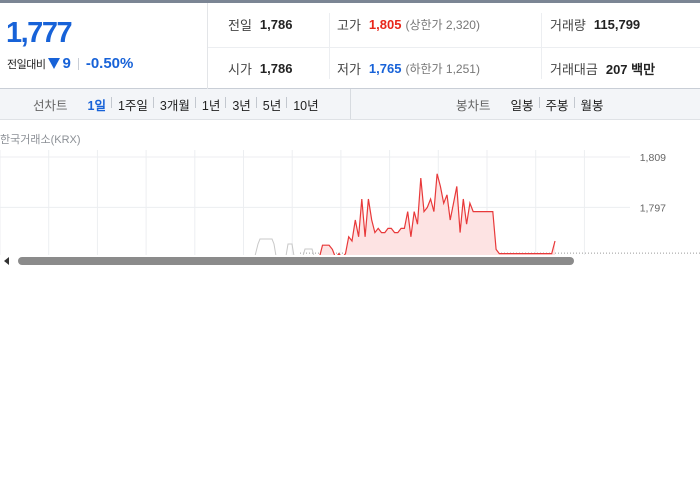 This screenshot has height=490, width=700. I want to click on change-label: 전일대비, so click(26, 64).